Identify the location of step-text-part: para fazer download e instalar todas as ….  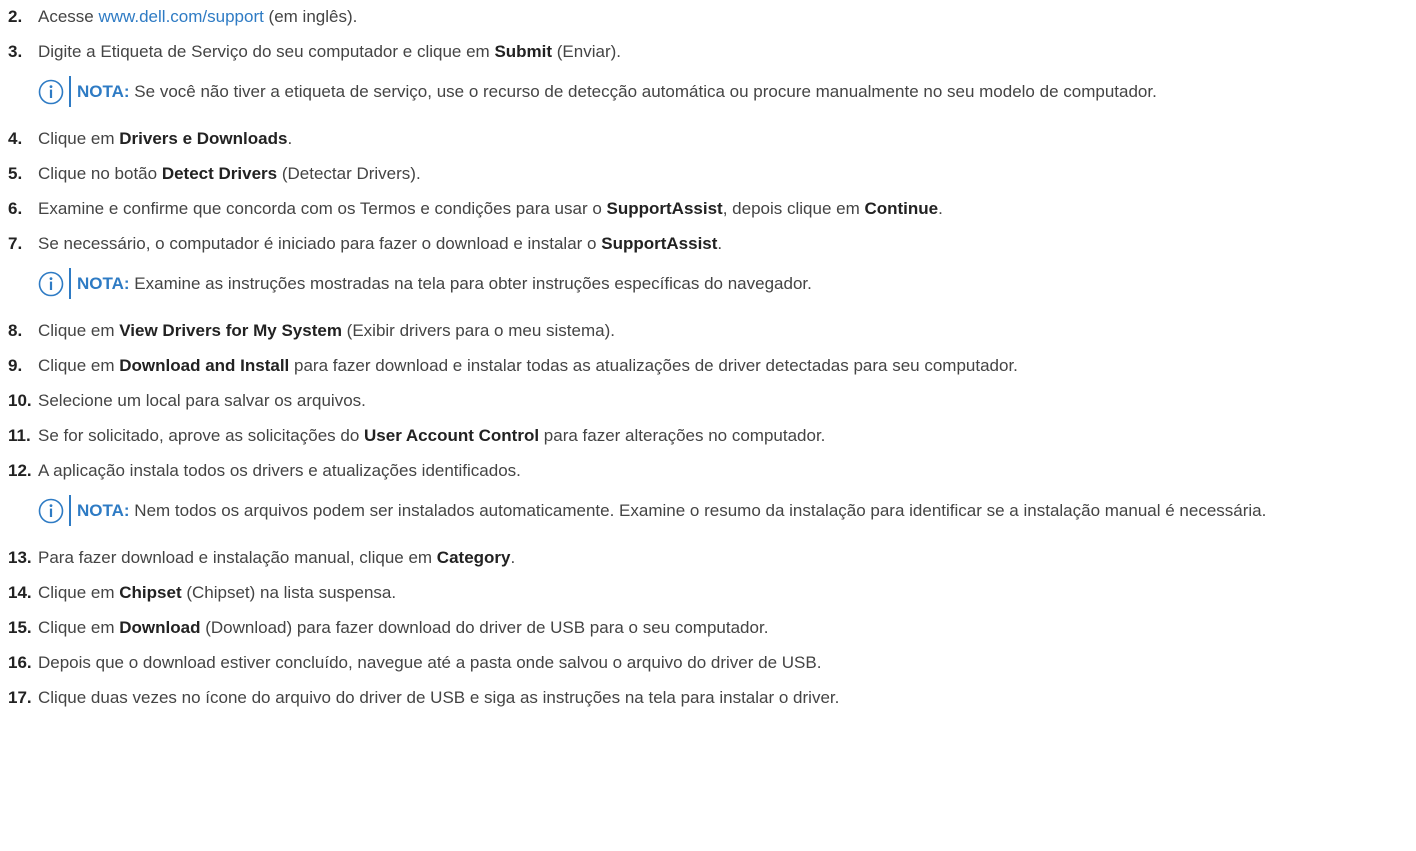
(653, 365).